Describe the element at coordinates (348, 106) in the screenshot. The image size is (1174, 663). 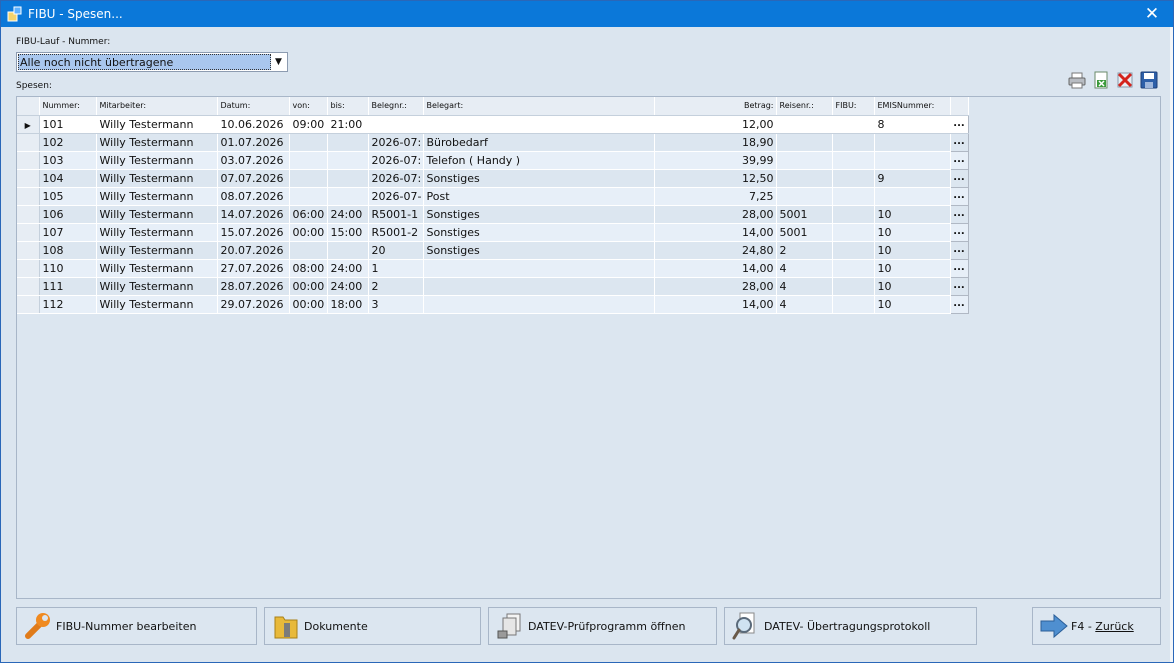
I see `column-header: bis:` at that location.